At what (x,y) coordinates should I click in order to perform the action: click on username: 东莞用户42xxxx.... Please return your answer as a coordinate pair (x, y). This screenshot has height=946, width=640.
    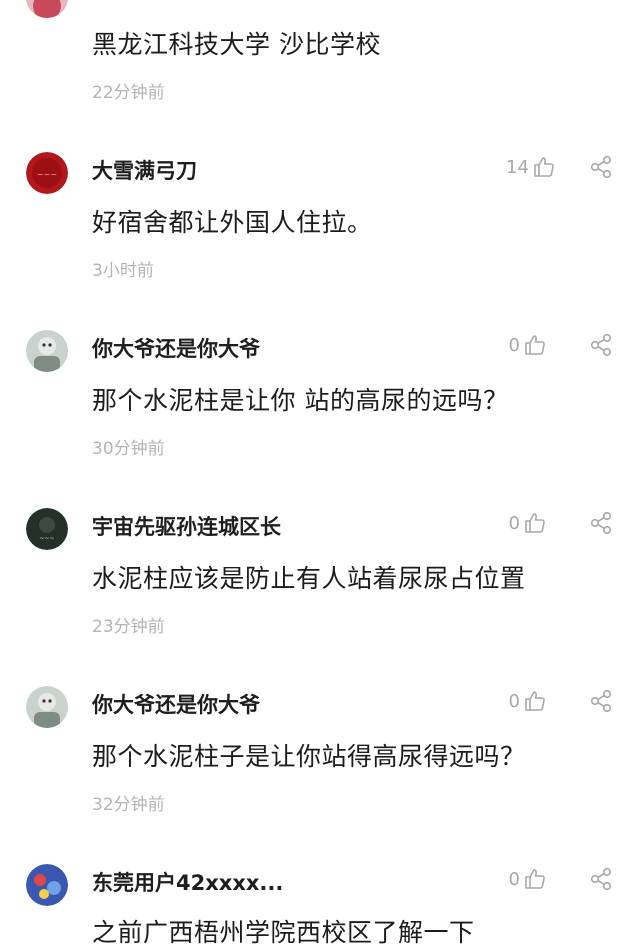
    Looking at the image, I should click on (187, 882).